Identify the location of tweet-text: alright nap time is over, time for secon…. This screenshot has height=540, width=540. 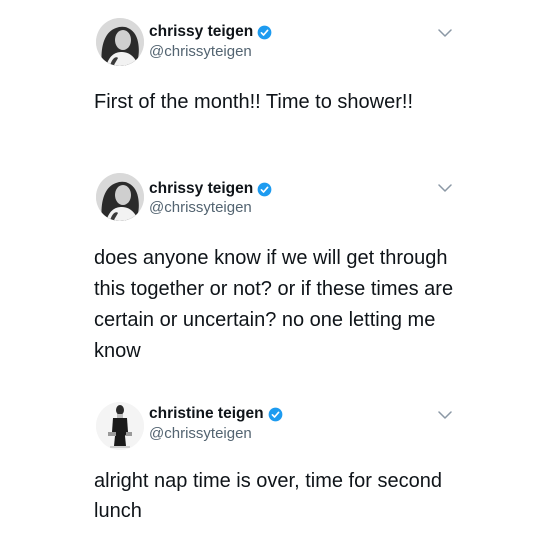
(271, 496).